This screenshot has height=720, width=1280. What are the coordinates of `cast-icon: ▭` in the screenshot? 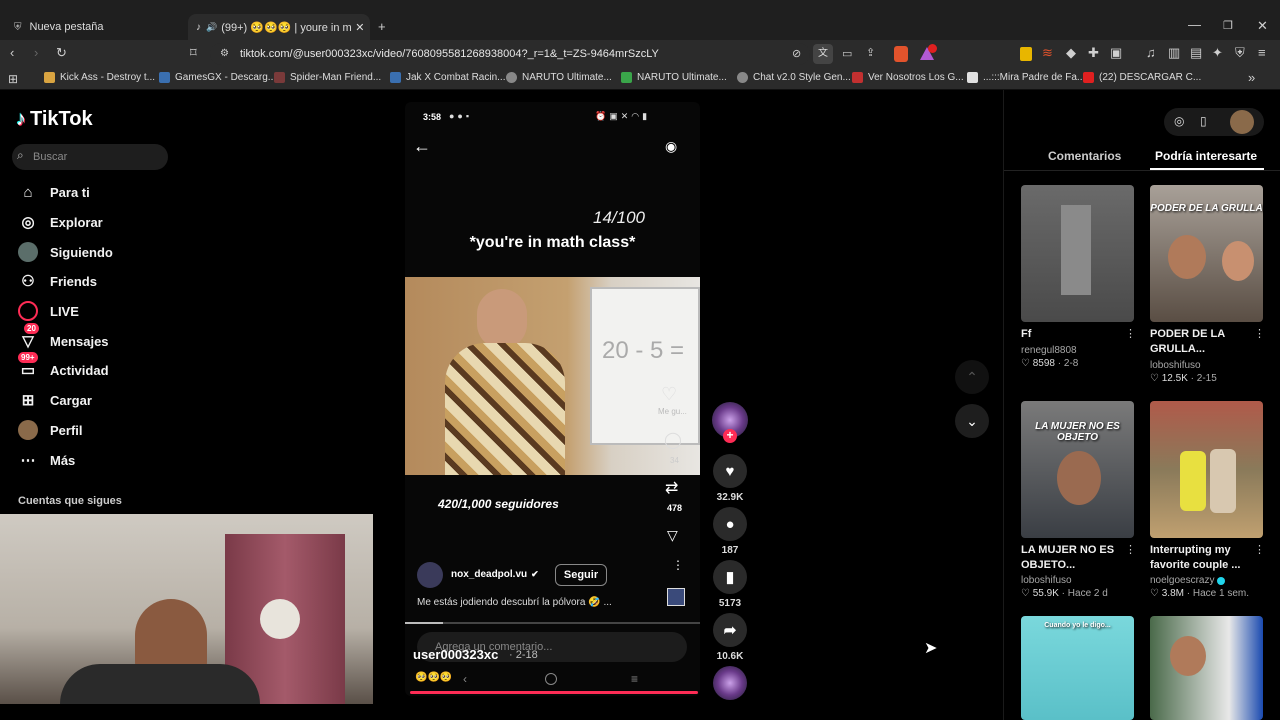 It's located at (847, 54).